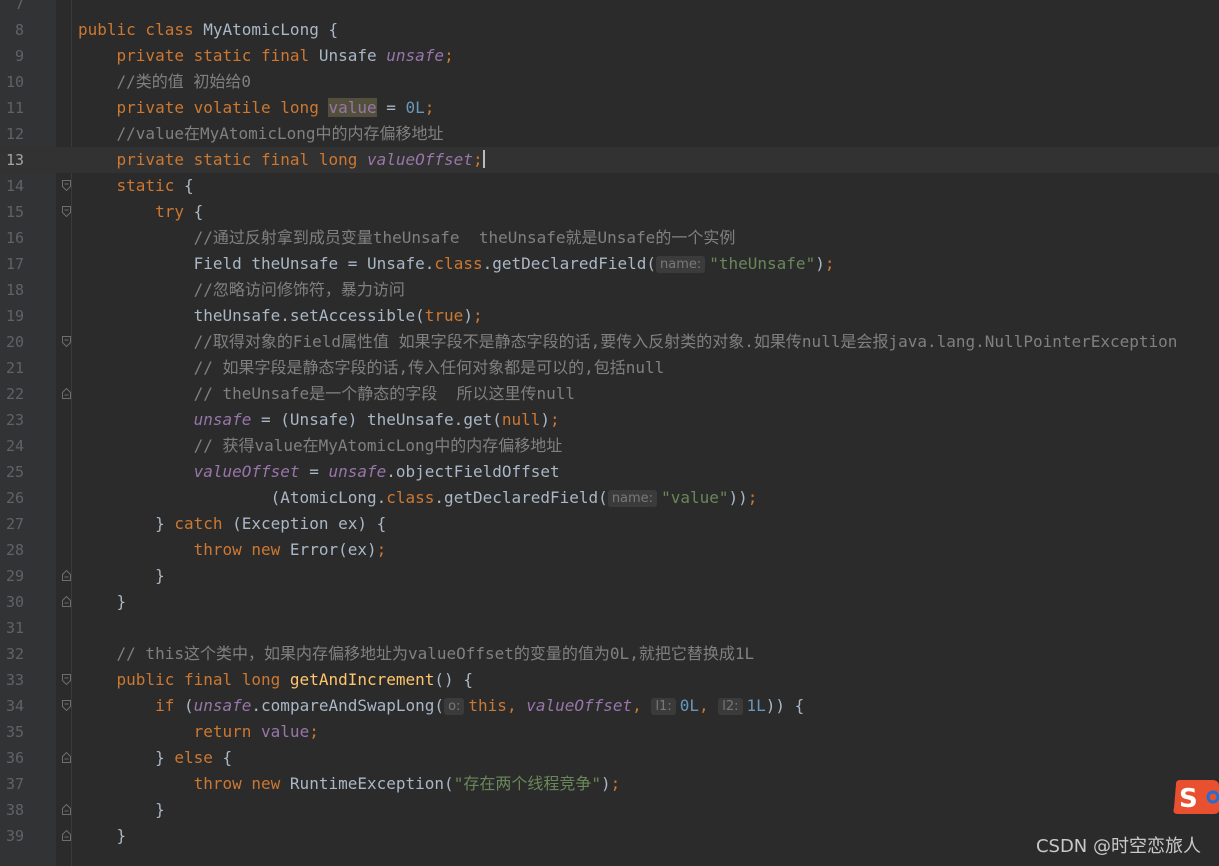  What do you see at coordinates (609, 758) in the screenshot?
I see `code-line: 36 } else {` at bounding box center [609, 758].